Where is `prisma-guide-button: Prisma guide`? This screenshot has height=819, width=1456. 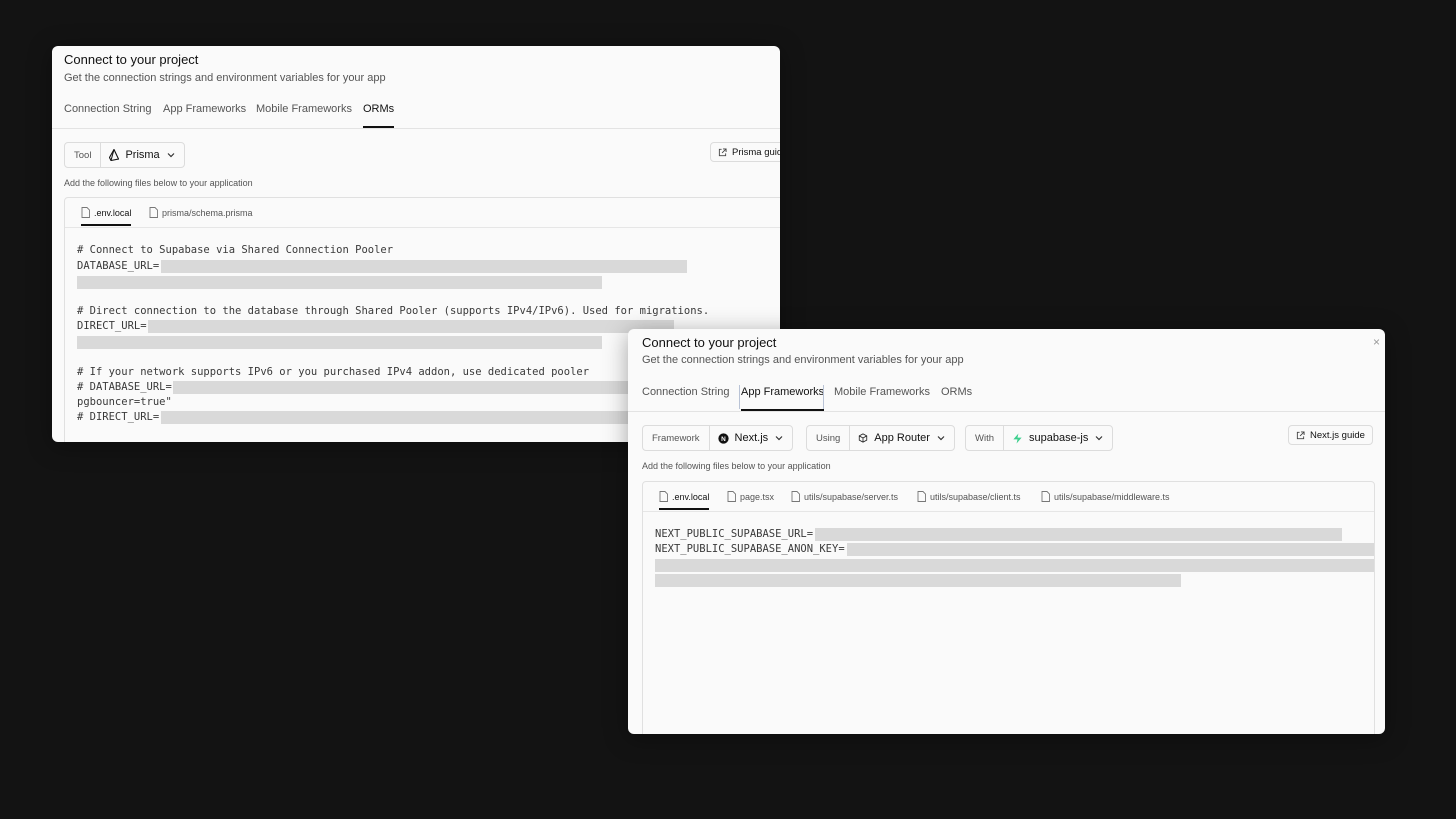
prisma-guide-button: Prisma guide is located at coordinates (745, 152).